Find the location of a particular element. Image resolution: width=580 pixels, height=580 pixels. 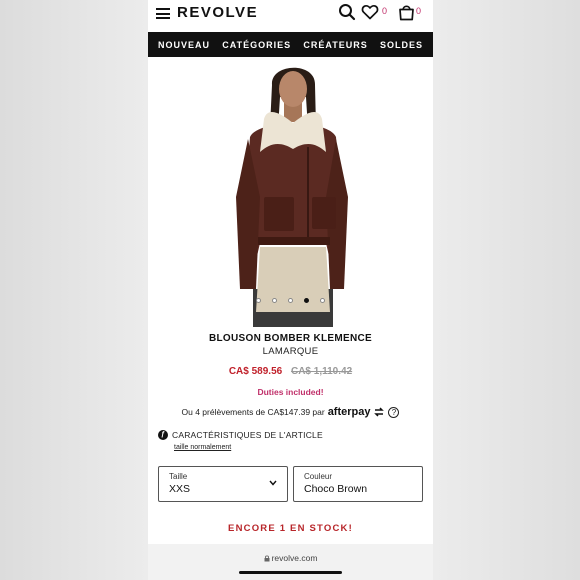

url-text: revolve.com is located at coordinates (294, 558).